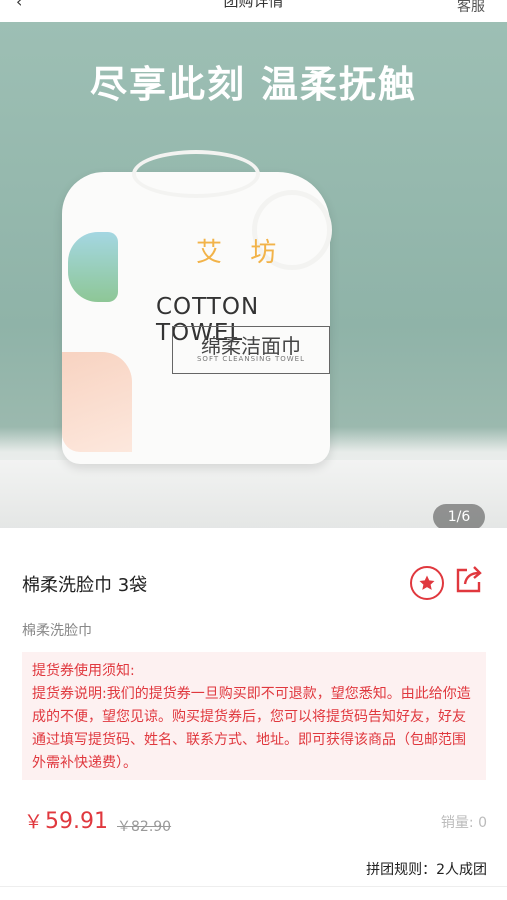  I want to click on product-label-box: 绵柔洁面巾 SOFT CLEANSING TOWEL, so click(251, 350).